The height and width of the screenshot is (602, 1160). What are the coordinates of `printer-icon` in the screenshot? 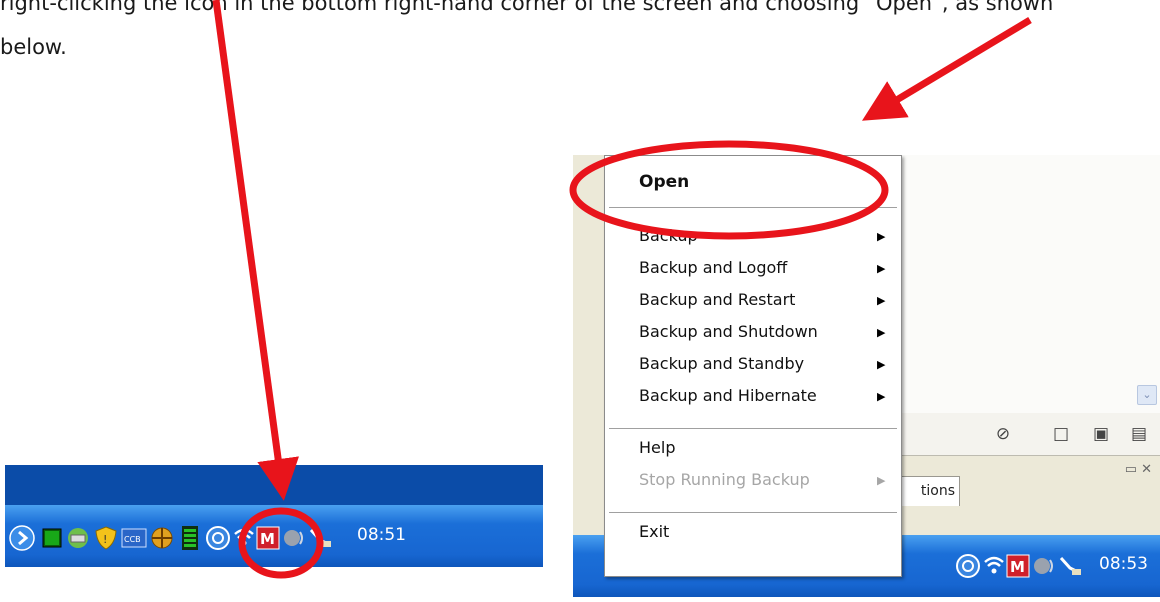 It's located at (78, 538).